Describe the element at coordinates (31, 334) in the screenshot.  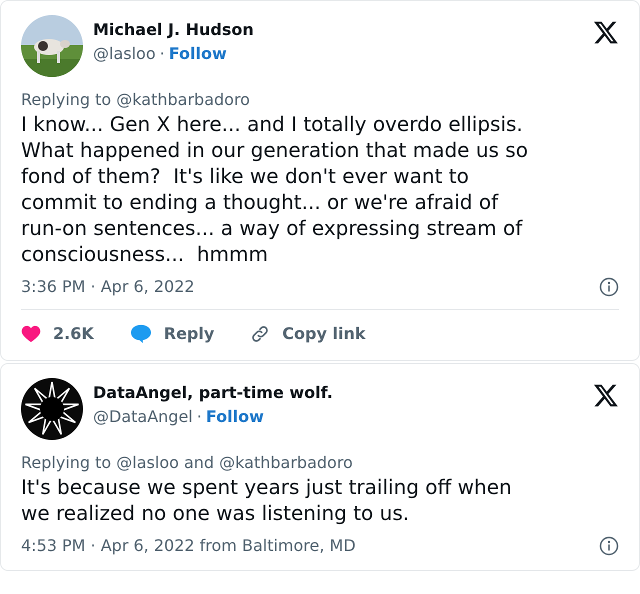
I see `heart-icon` at that location.